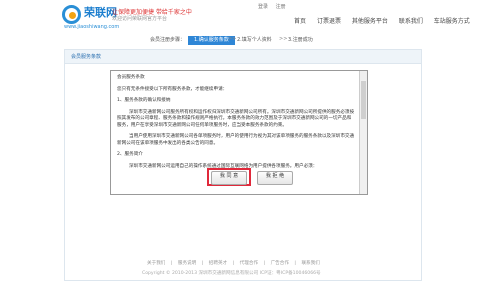  What do you see at coordinates (130, 154) in the screenshot?
I see `terms-section-2-title: 2、服务简介` at bounding box center [130, 154].